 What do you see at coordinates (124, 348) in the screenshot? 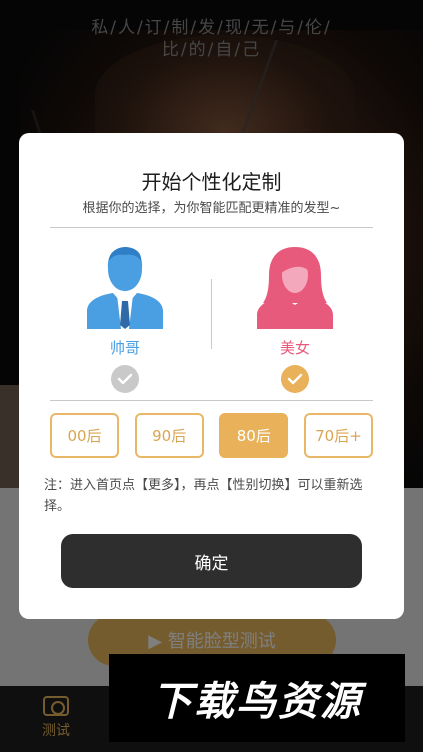
I see `gender-label-male: 帅哥` at bounding box center [124, 348].